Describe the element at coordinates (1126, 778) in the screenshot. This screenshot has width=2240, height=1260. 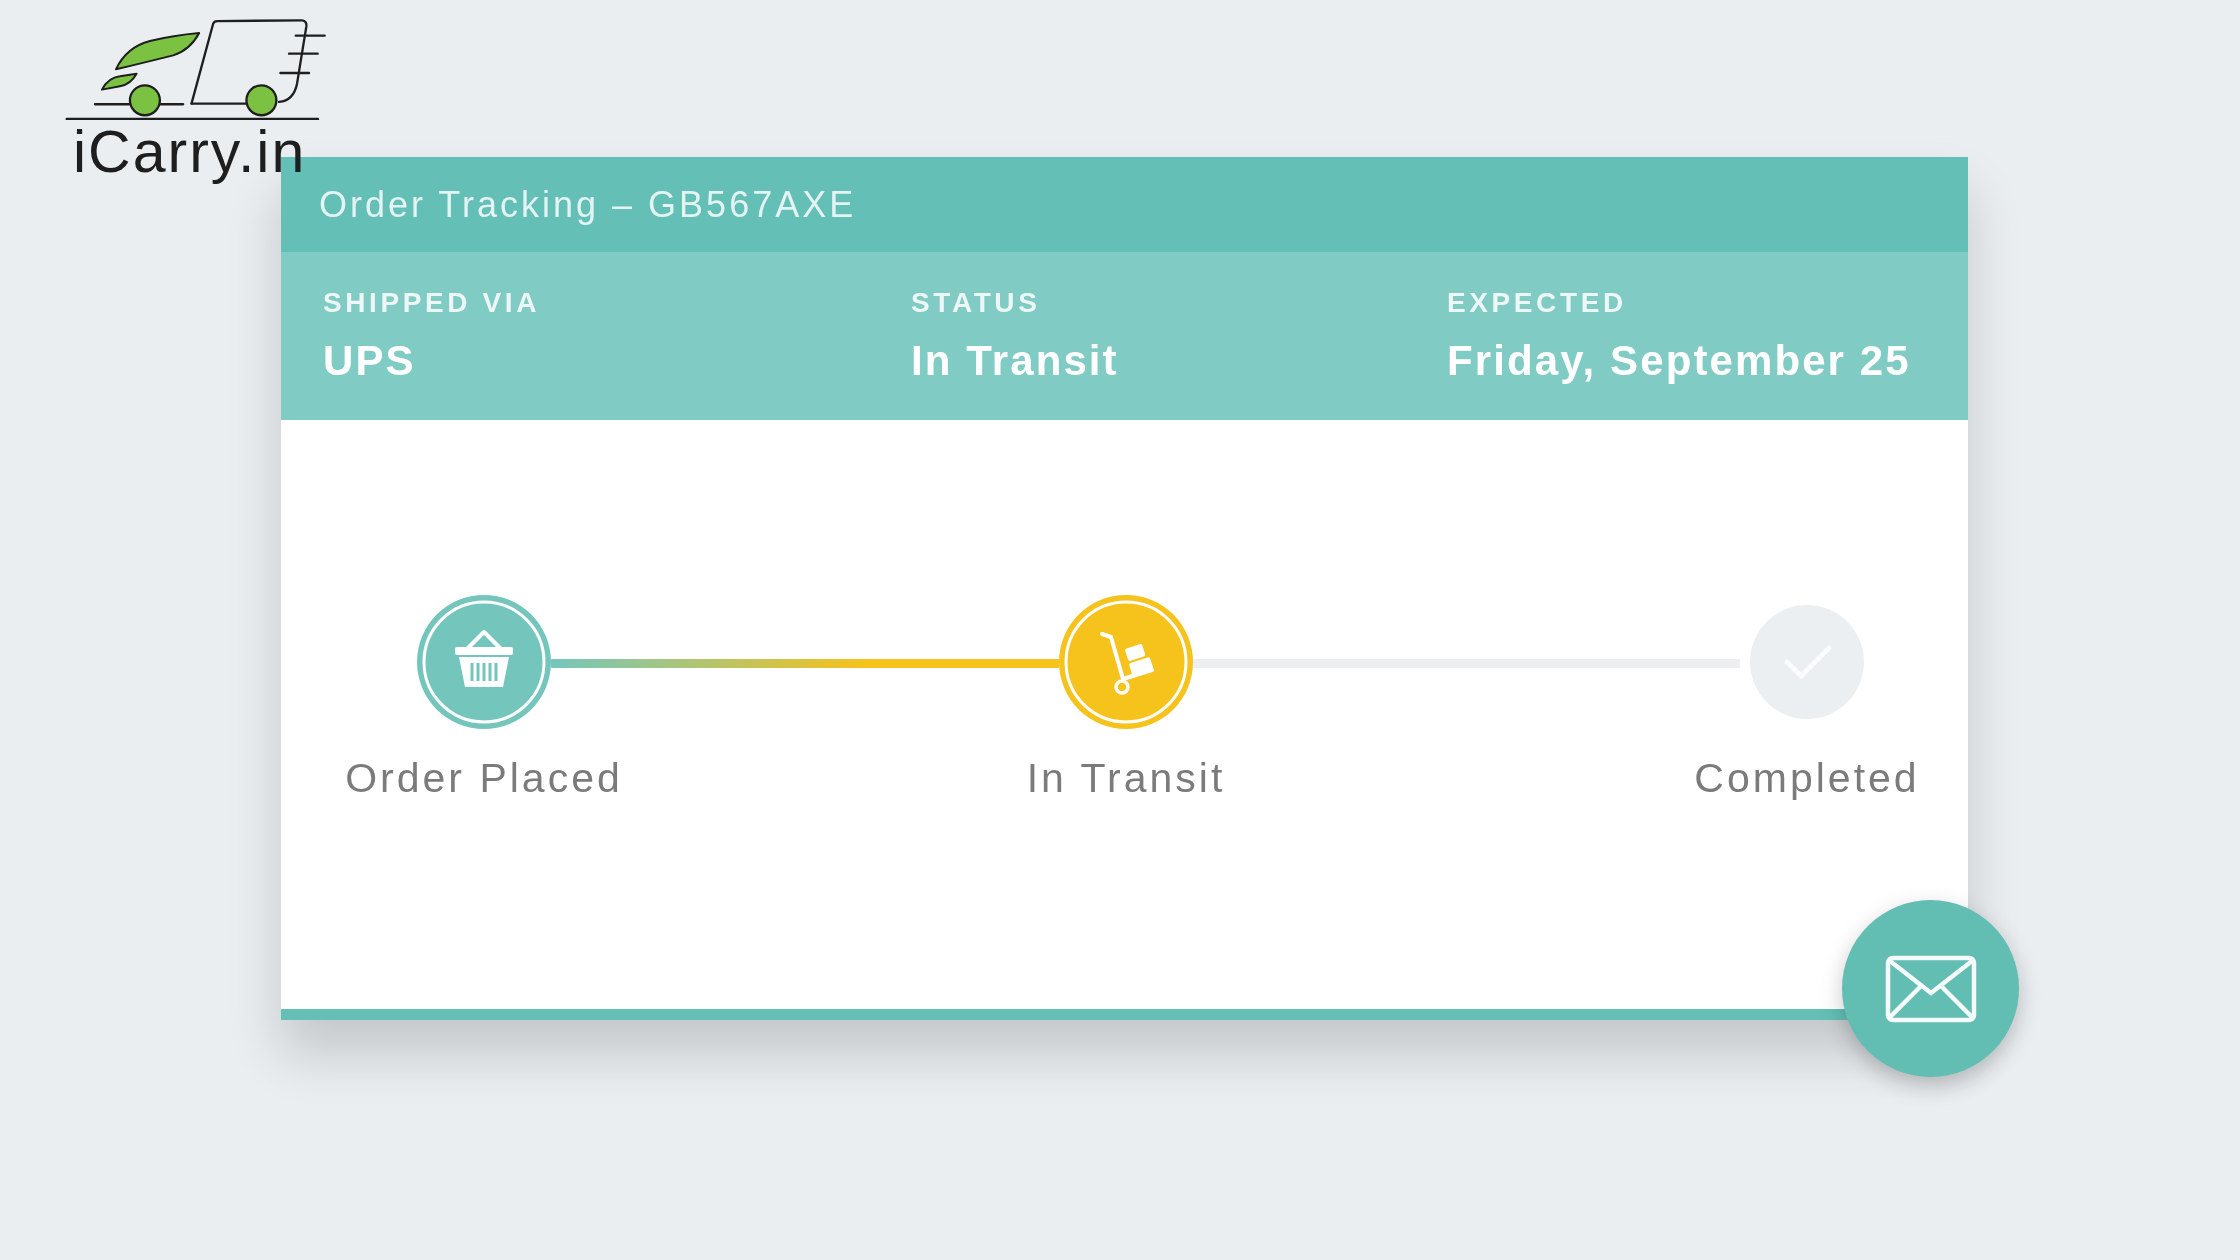
I see `step-label: In Transit` at that location.